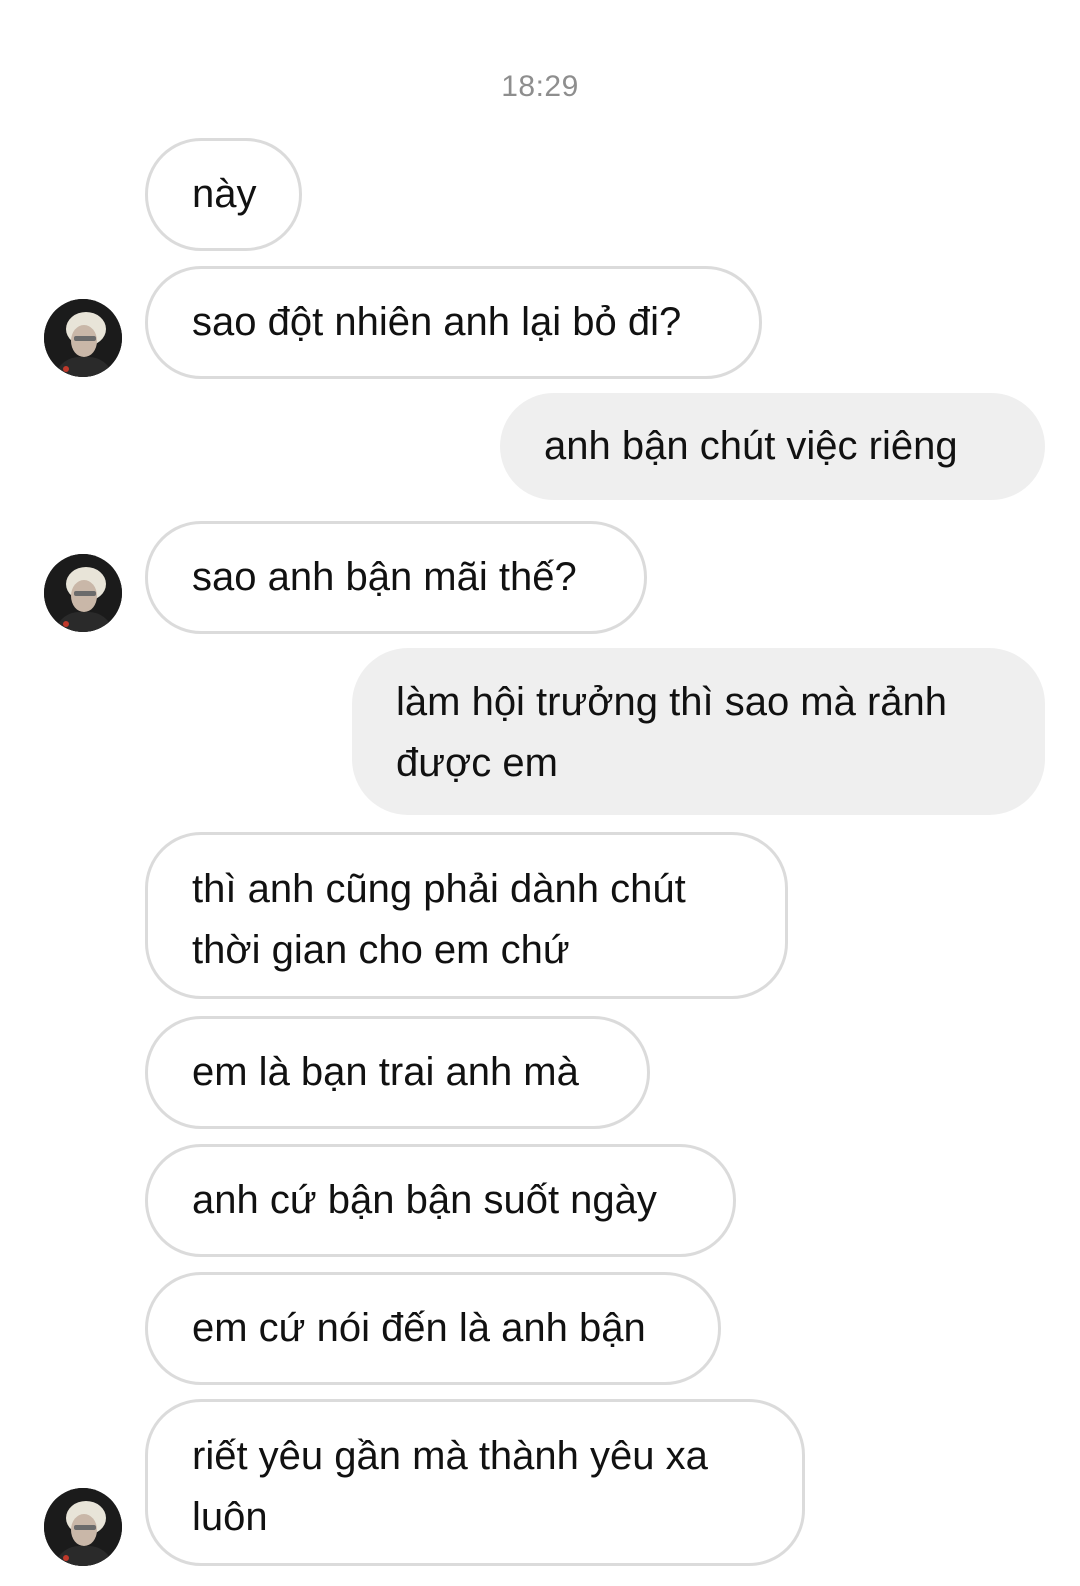 The image size is (1080, 1586). What do you see at coordinates (698, 731) in the screenshot?
I see `outgoing-message-bubble: làm hội trưởng thì sao mà rảnh được em` at bounding box center [698, 731].